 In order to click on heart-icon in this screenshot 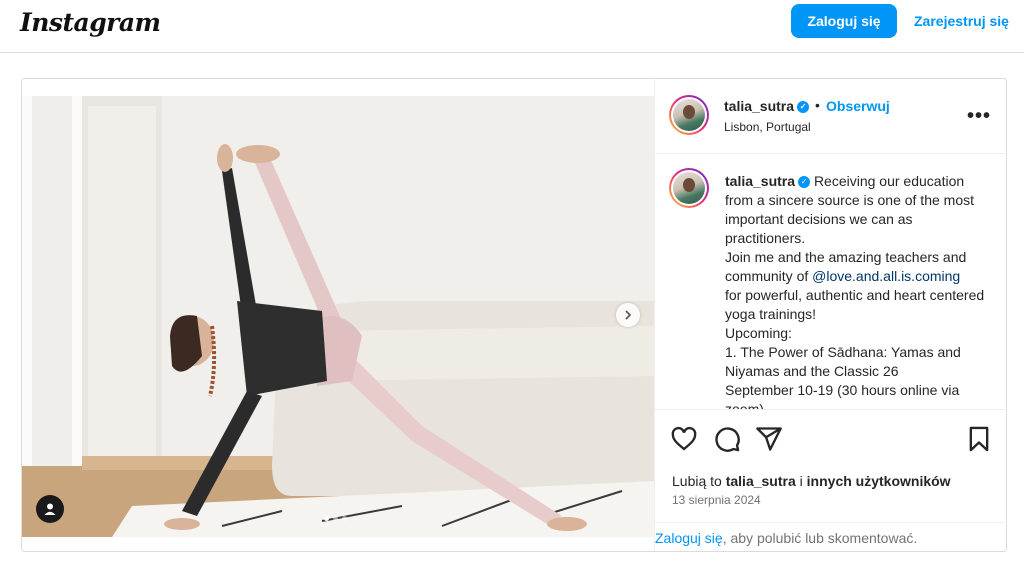, I will do `click(684, 438)`.